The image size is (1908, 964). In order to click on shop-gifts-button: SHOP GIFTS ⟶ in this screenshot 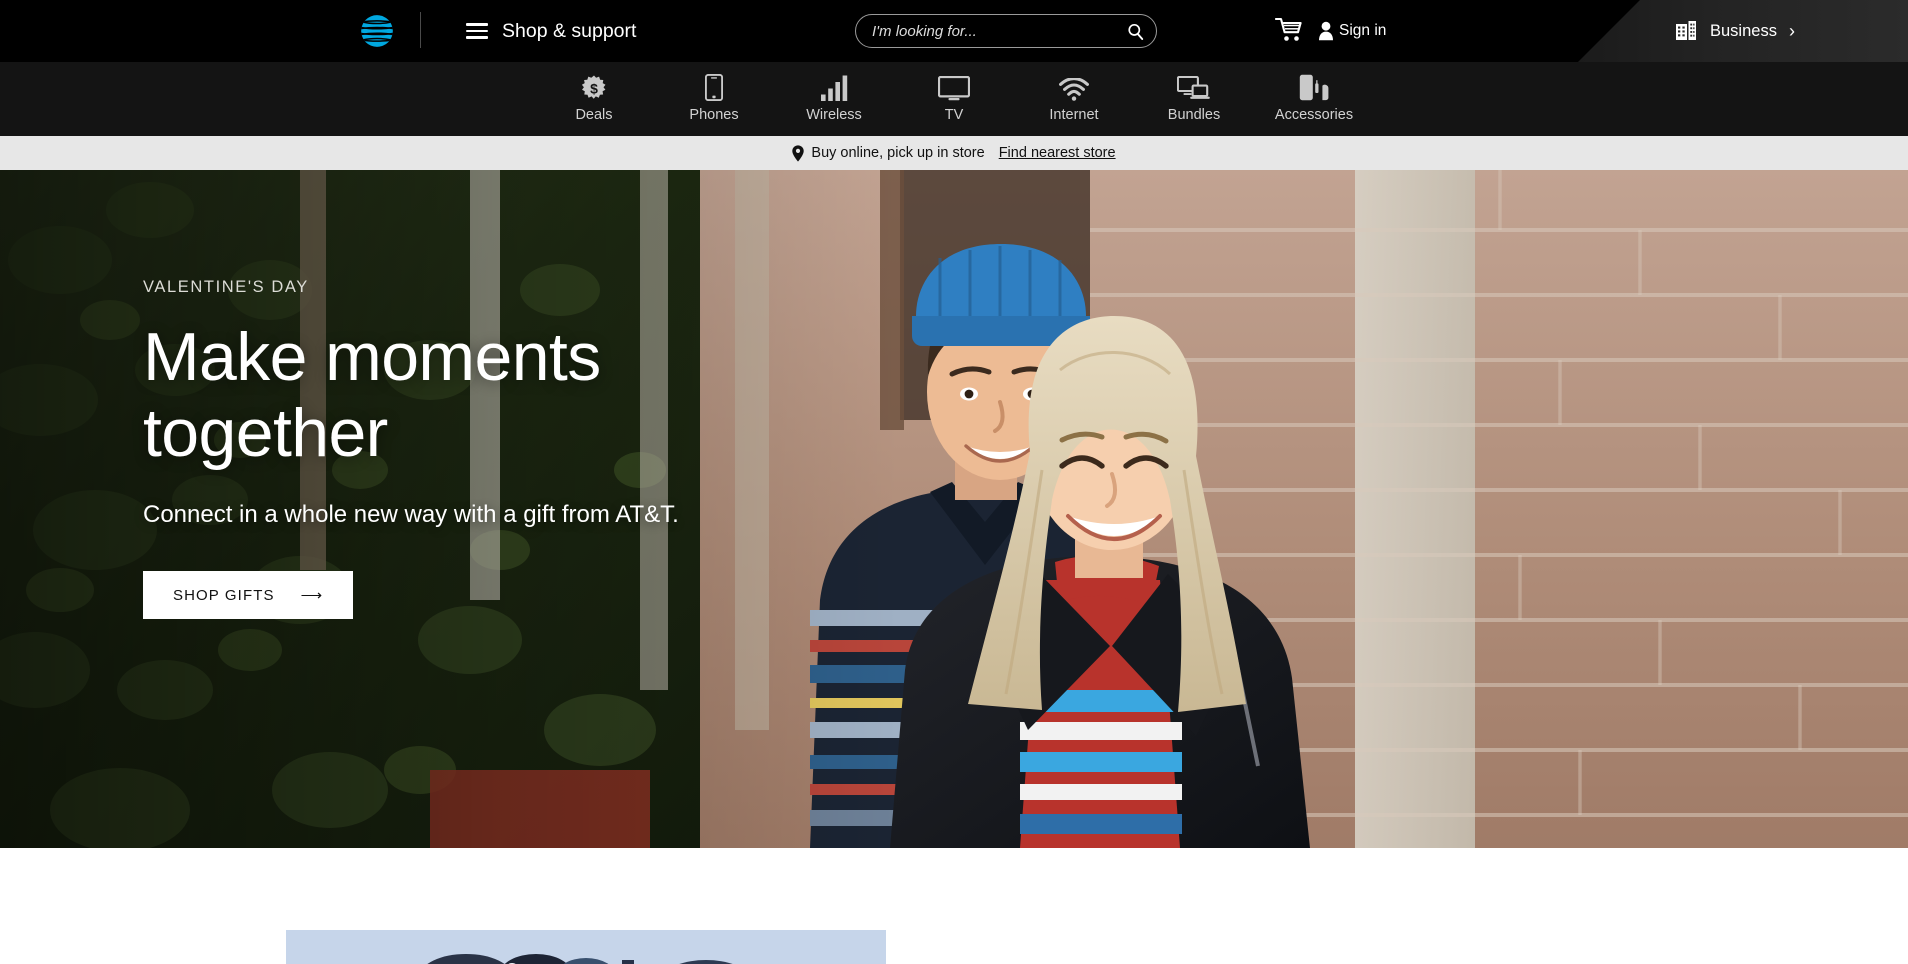, I will do `click(248, 595)`.